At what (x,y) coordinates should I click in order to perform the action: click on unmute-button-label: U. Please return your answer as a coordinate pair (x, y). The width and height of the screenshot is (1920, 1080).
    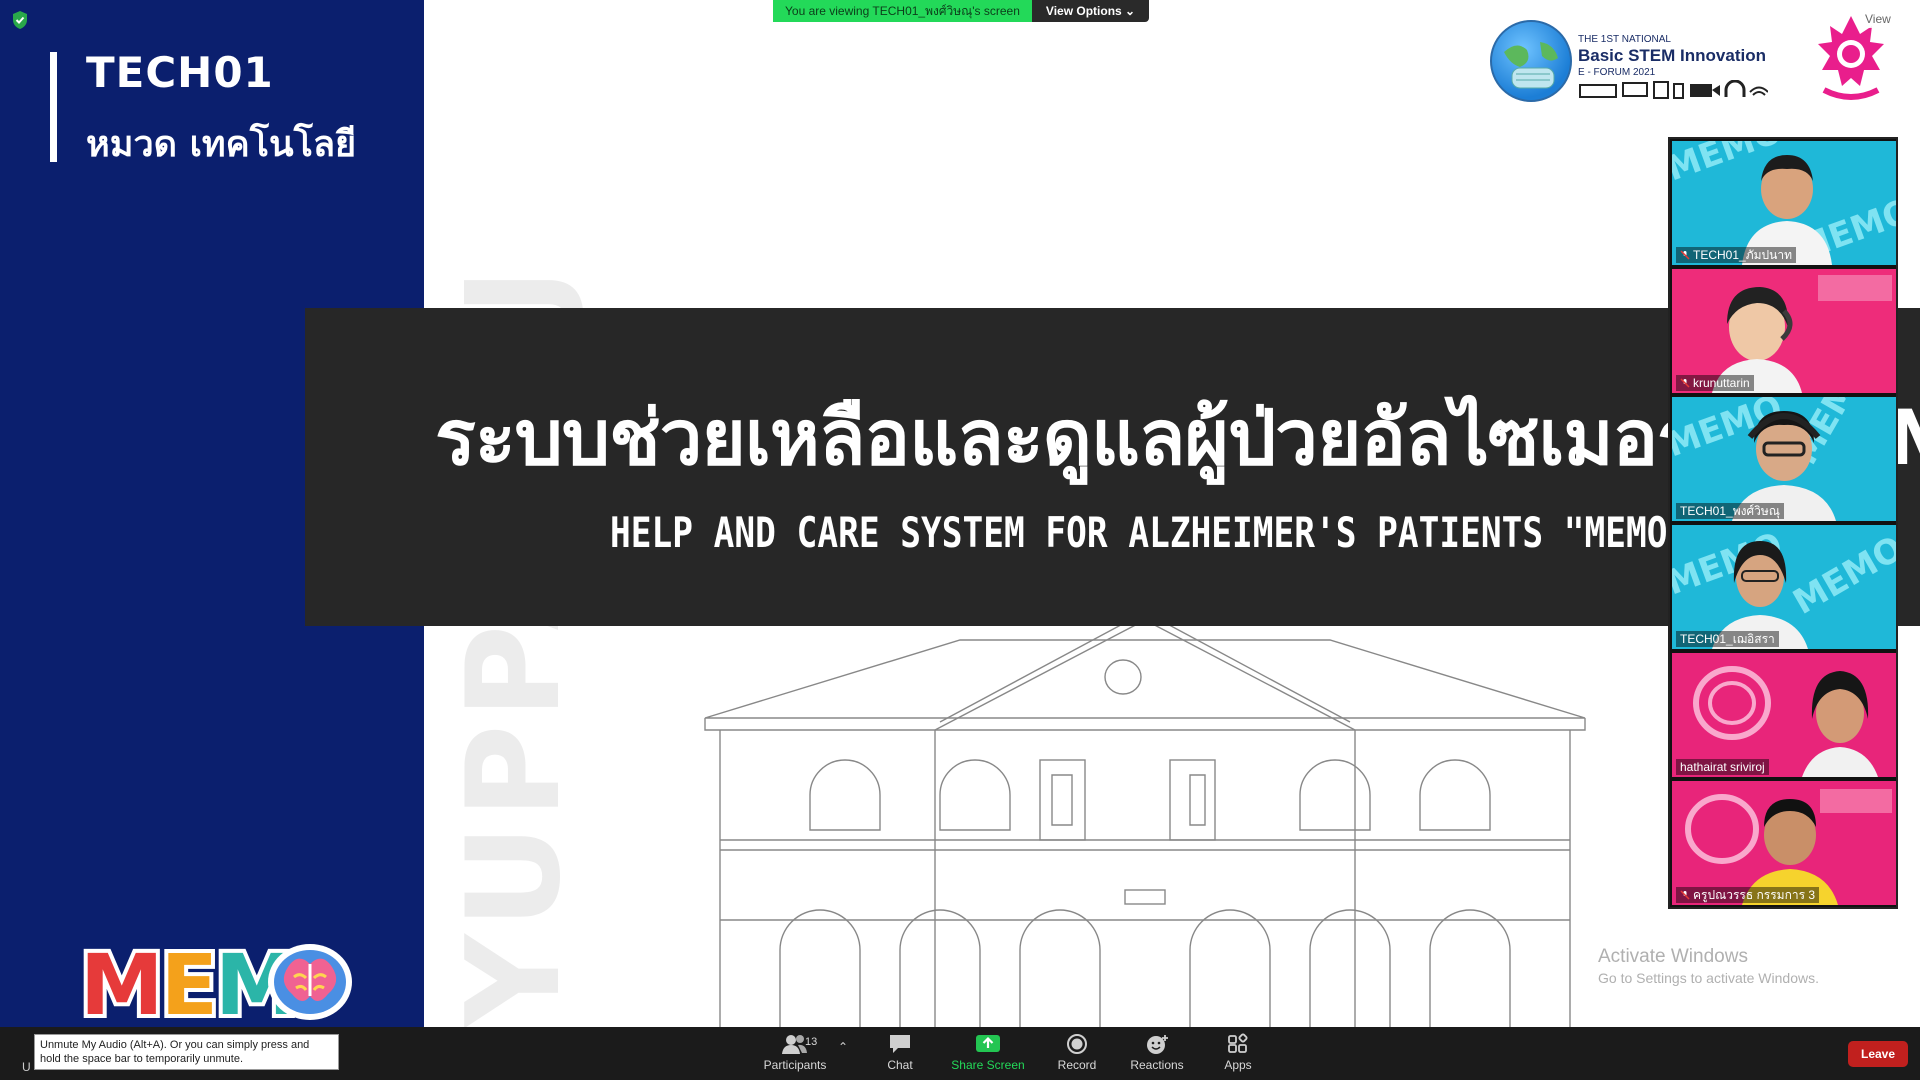
    Looking at the image, I should click on (26, 1067).